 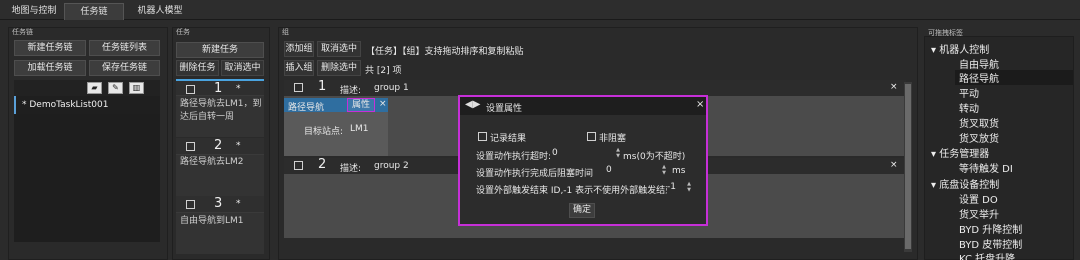 I want to click on trigger-spinbox: -1 ▲ ▼, so click(x=679, y=187).